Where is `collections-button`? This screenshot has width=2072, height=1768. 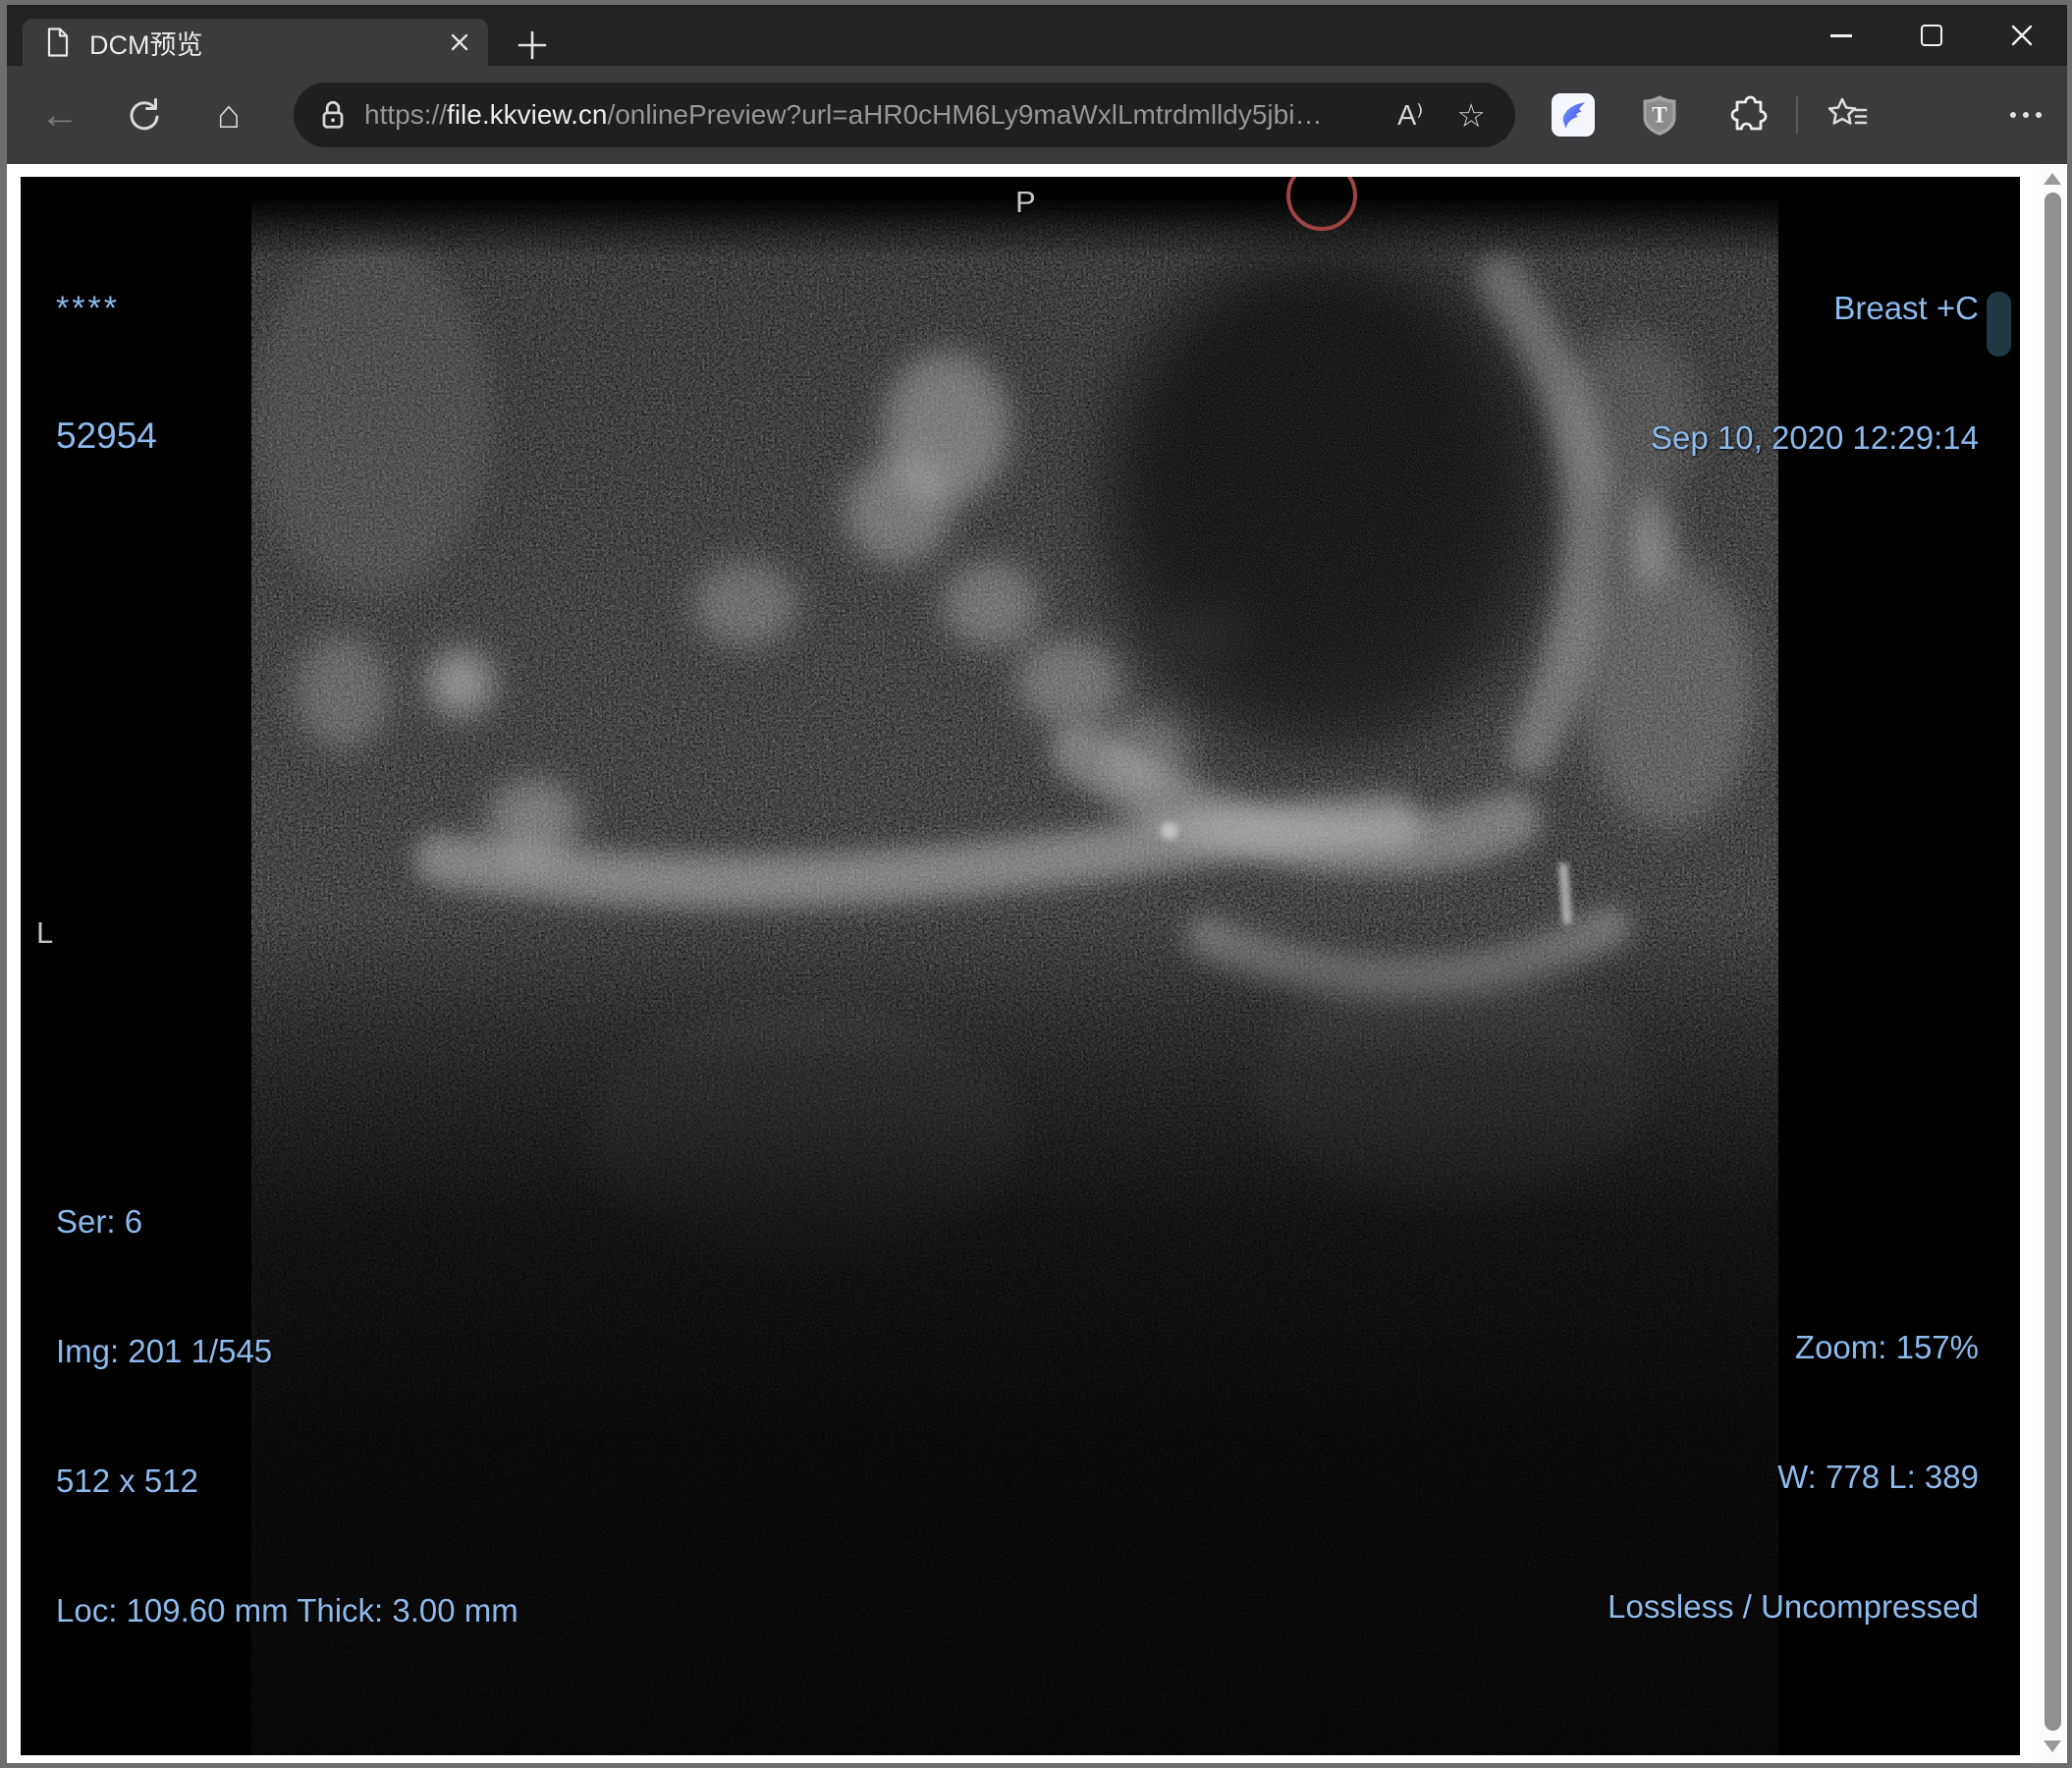 collections-button is located at coordinates (1848, 115).